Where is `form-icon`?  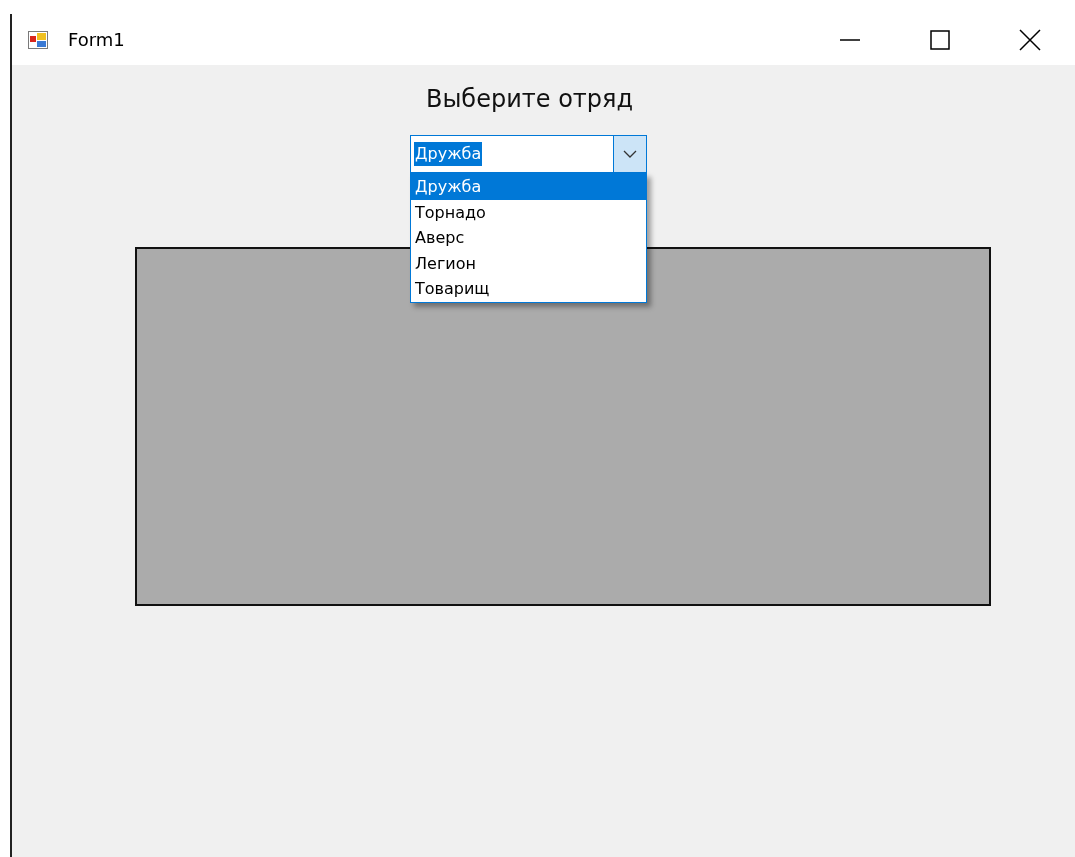 form-icon is located at coordinates (38, 39).